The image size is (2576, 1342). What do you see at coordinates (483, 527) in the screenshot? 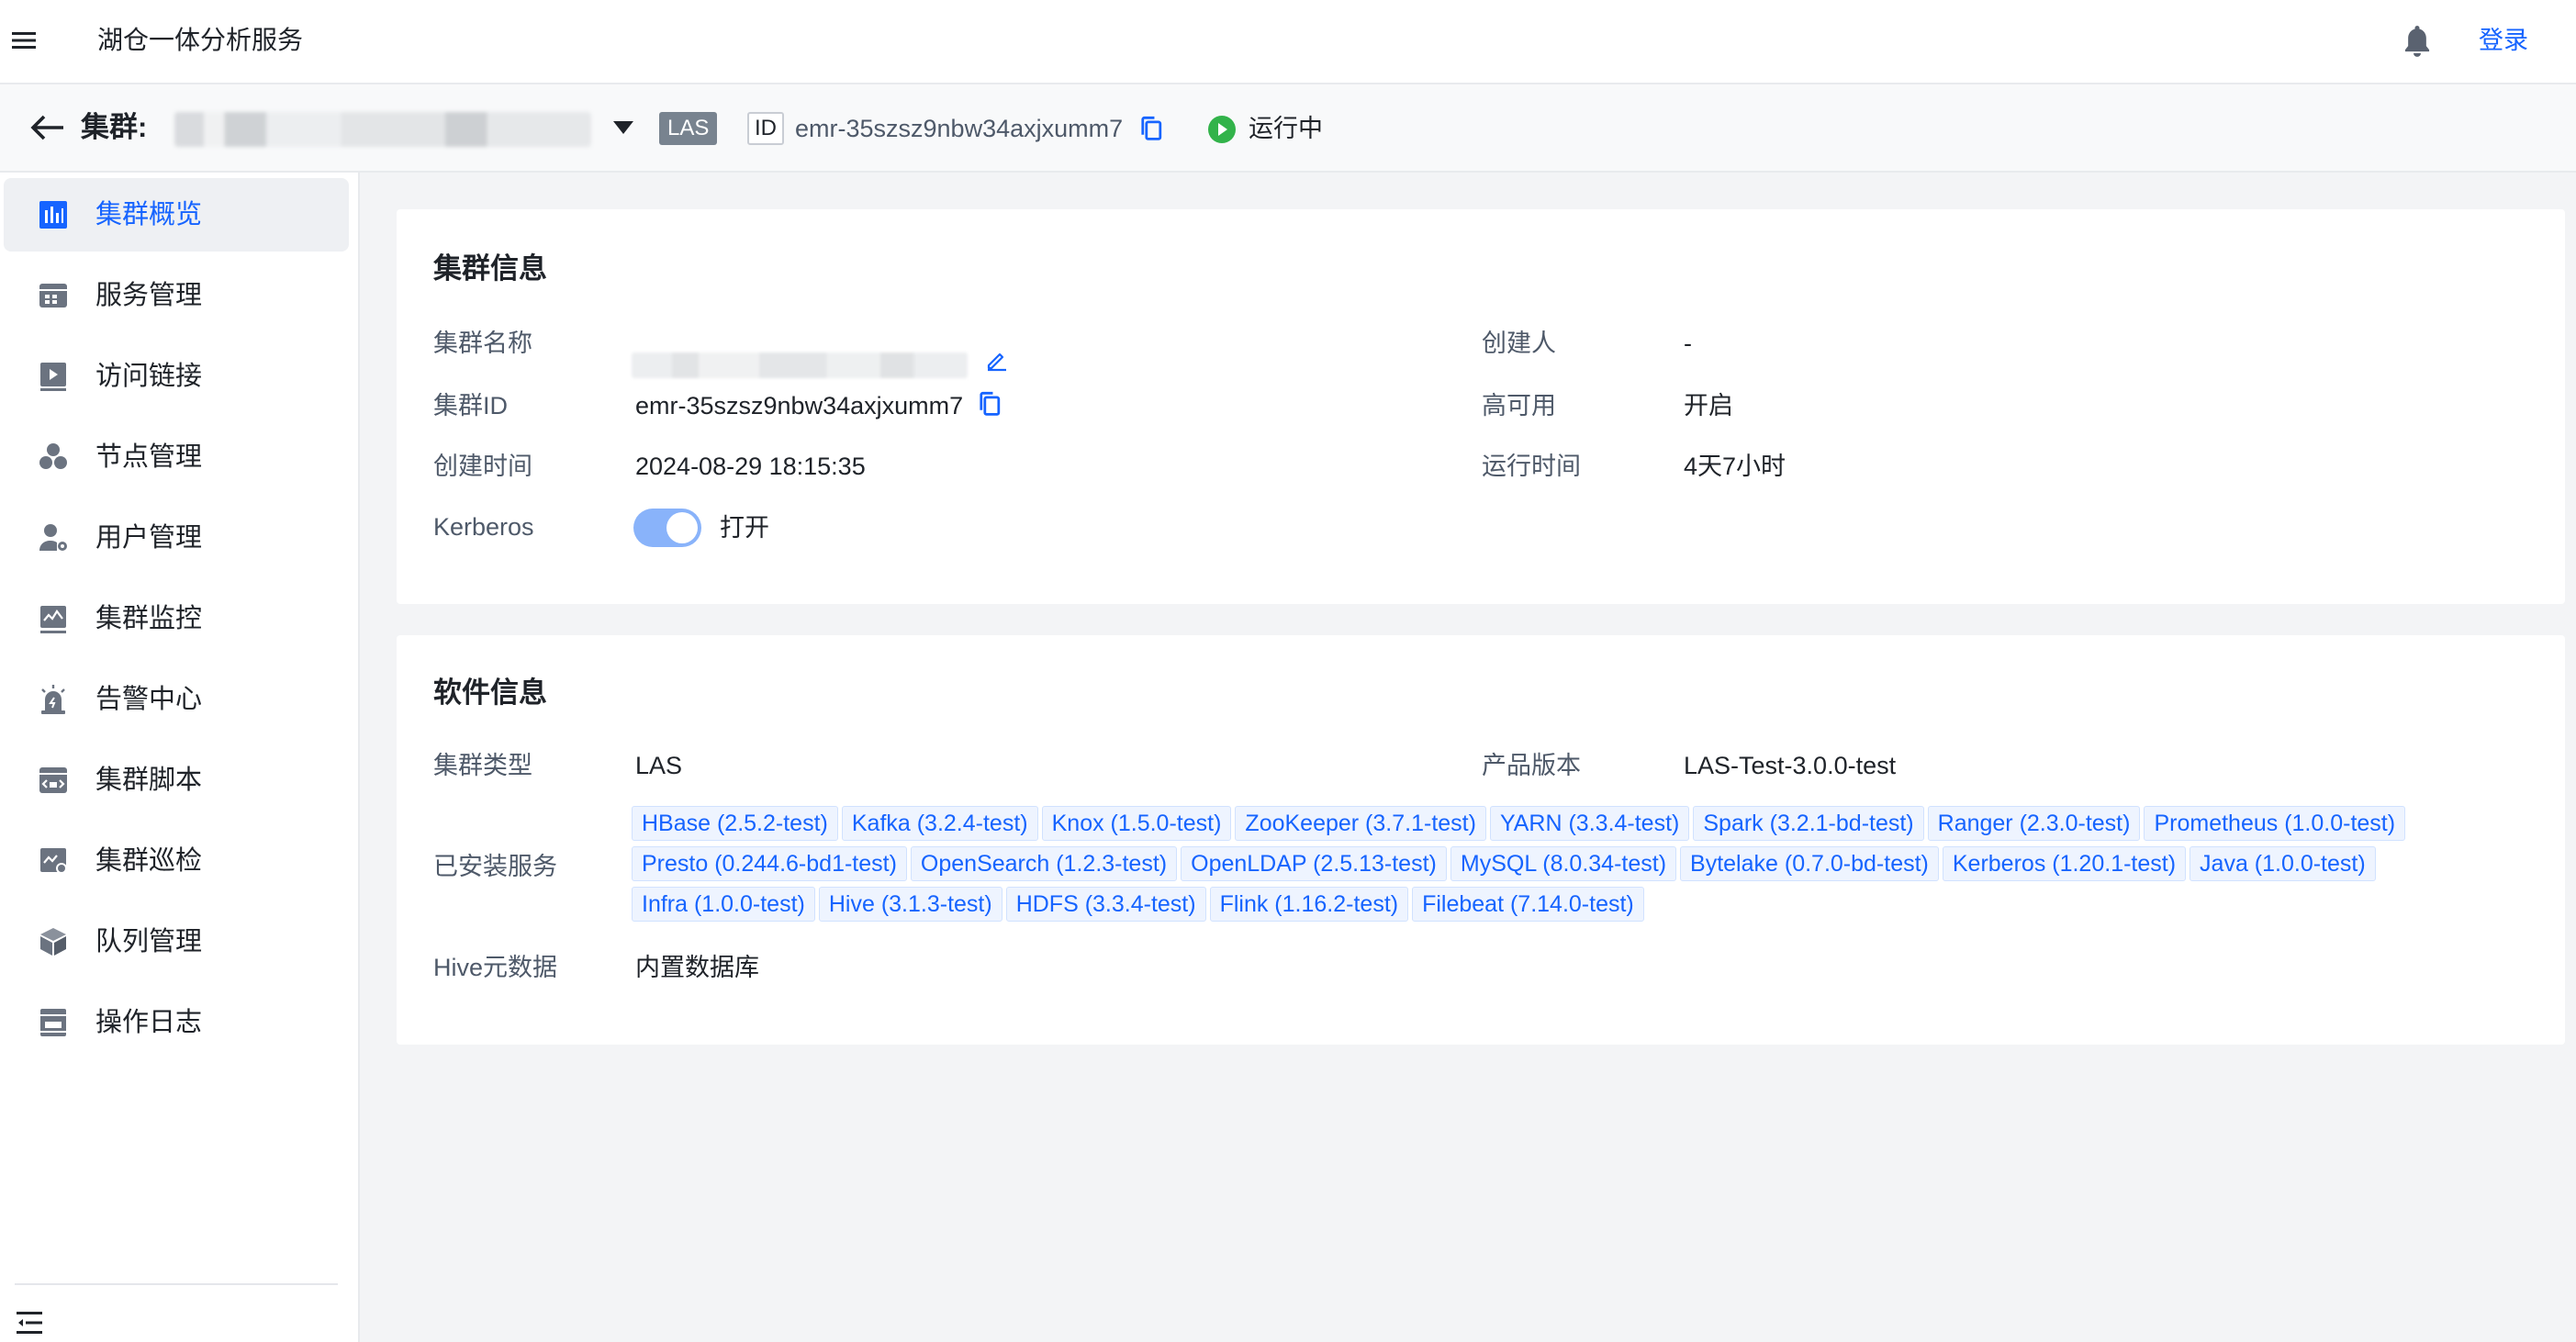
I see `kerberos-label: Kerberos` at bounding box center [483, 527].